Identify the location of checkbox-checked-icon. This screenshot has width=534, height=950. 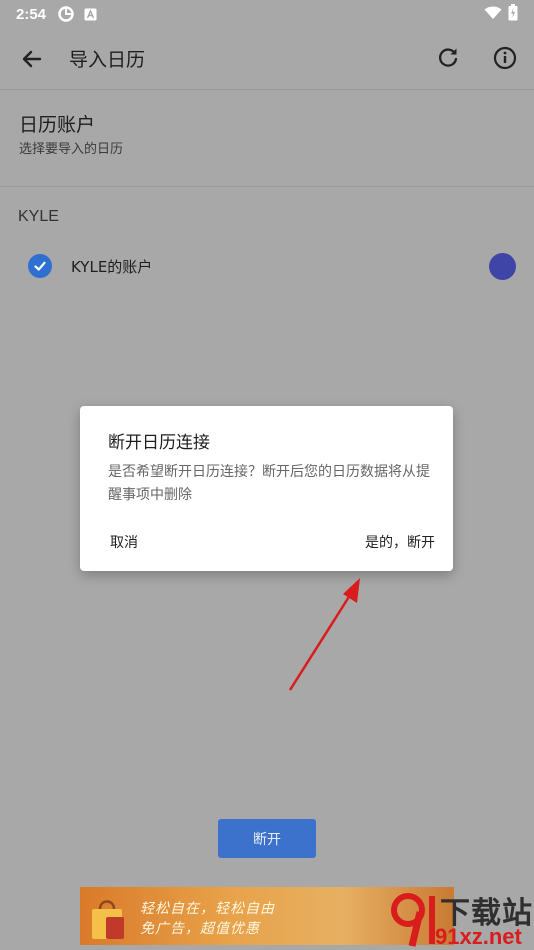
(40, 266).